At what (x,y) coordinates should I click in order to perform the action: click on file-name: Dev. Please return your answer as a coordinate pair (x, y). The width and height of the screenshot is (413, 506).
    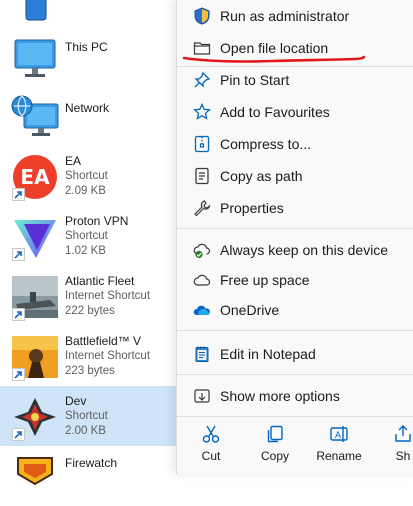
    Looking at the image, I should click on (76, 401).